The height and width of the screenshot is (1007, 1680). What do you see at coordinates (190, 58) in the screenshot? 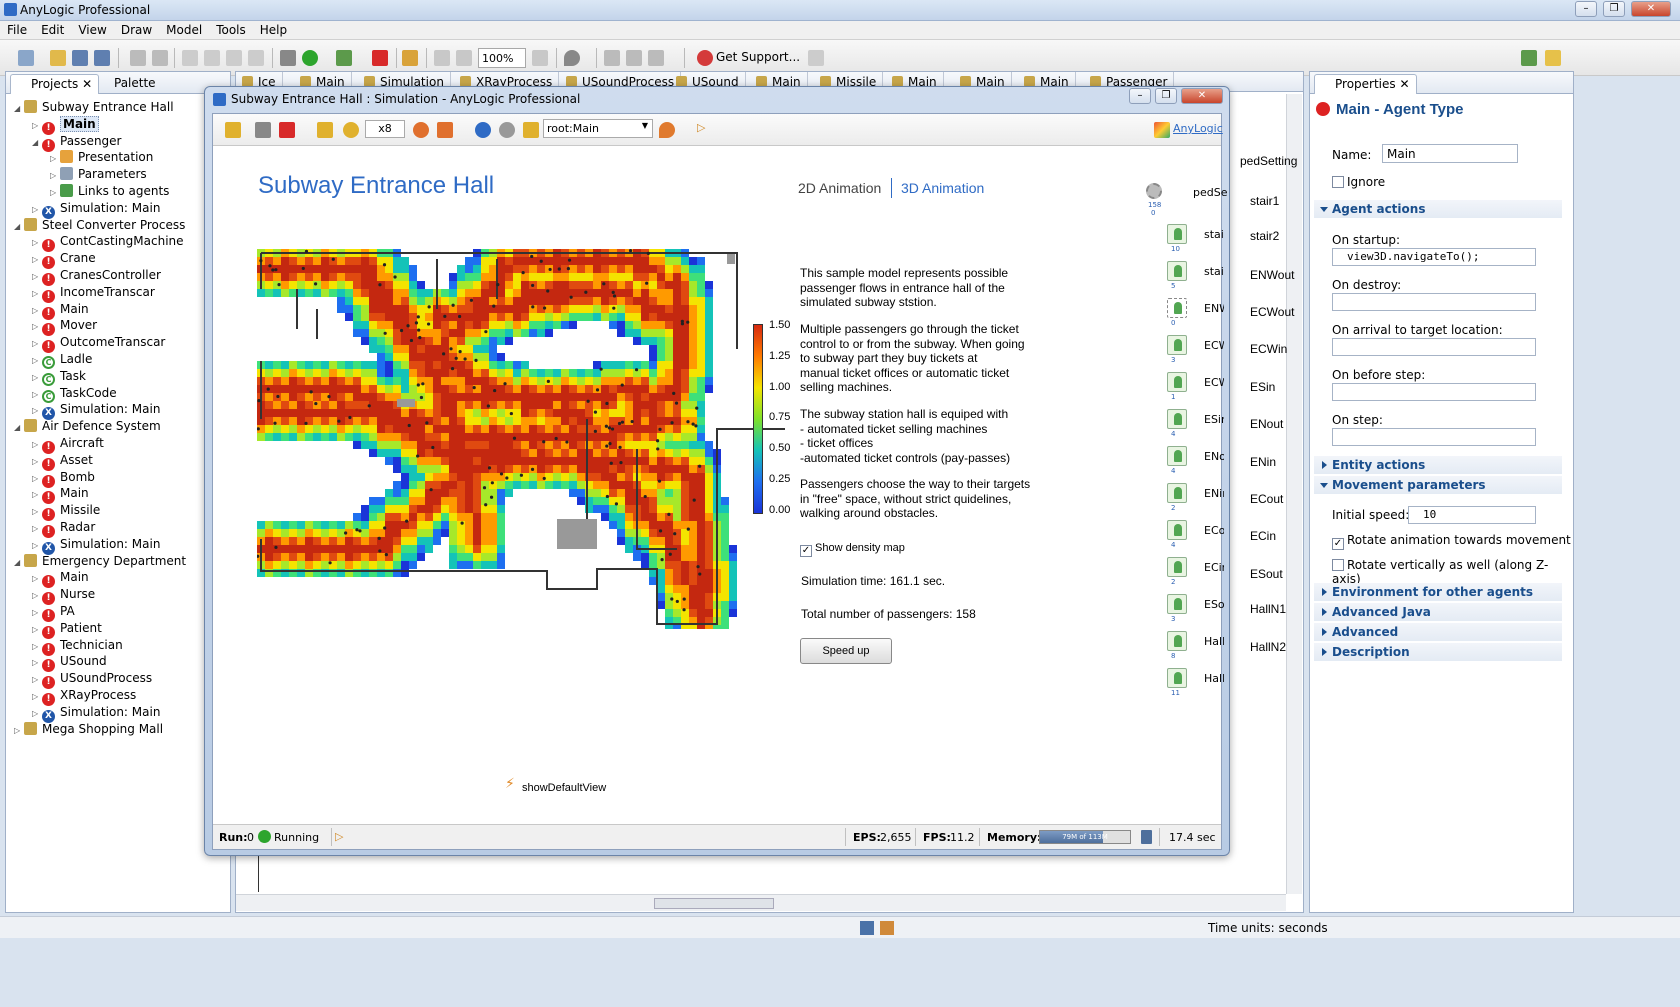
I see `cut-icon` at bounding box center [190, 58].